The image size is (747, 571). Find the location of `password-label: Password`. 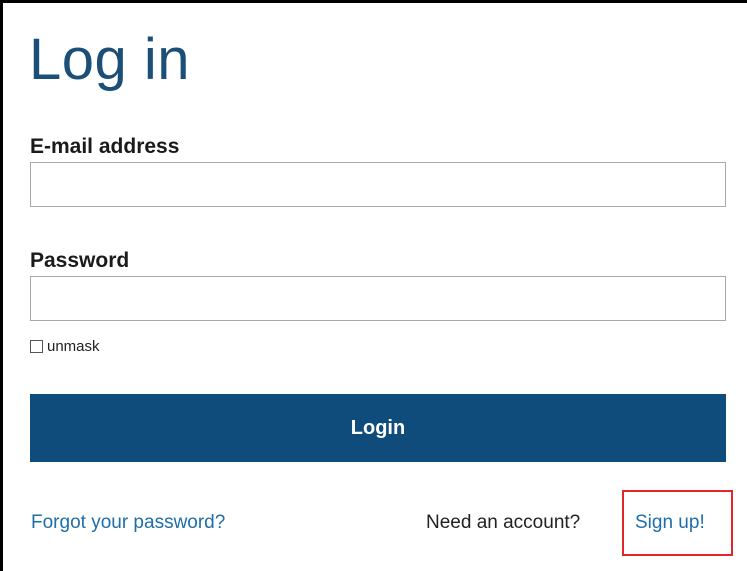

password-label: Password is located at coordinates (80, 260).